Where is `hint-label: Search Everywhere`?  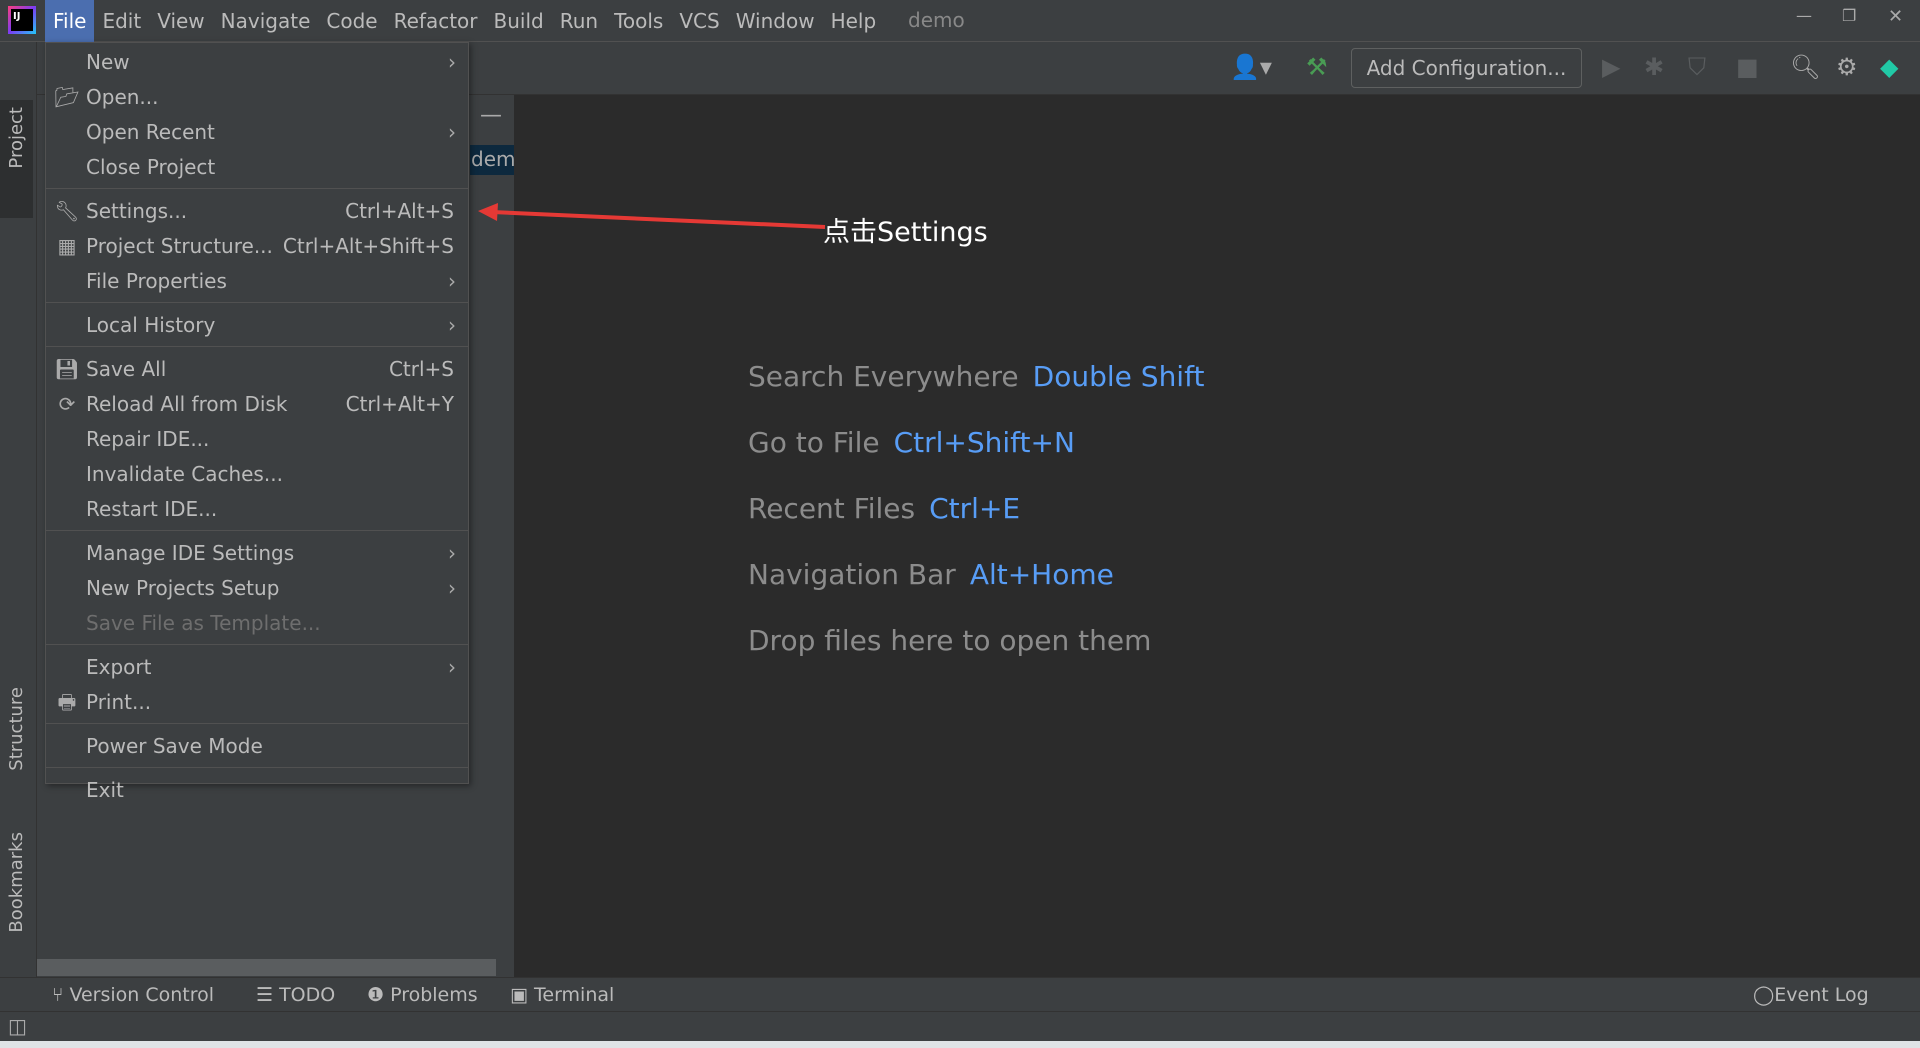 hint-label: Search Everywhere is located at coordinates (883, 376).